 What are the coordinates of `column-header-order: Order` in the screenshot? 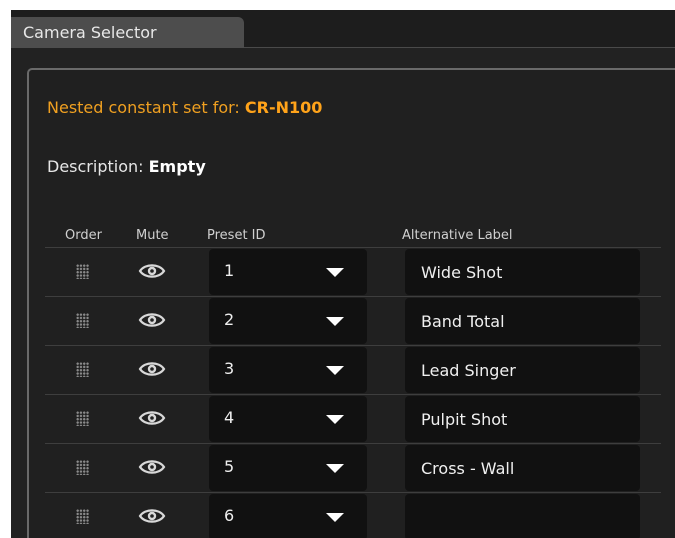 It's located at (83, 235).